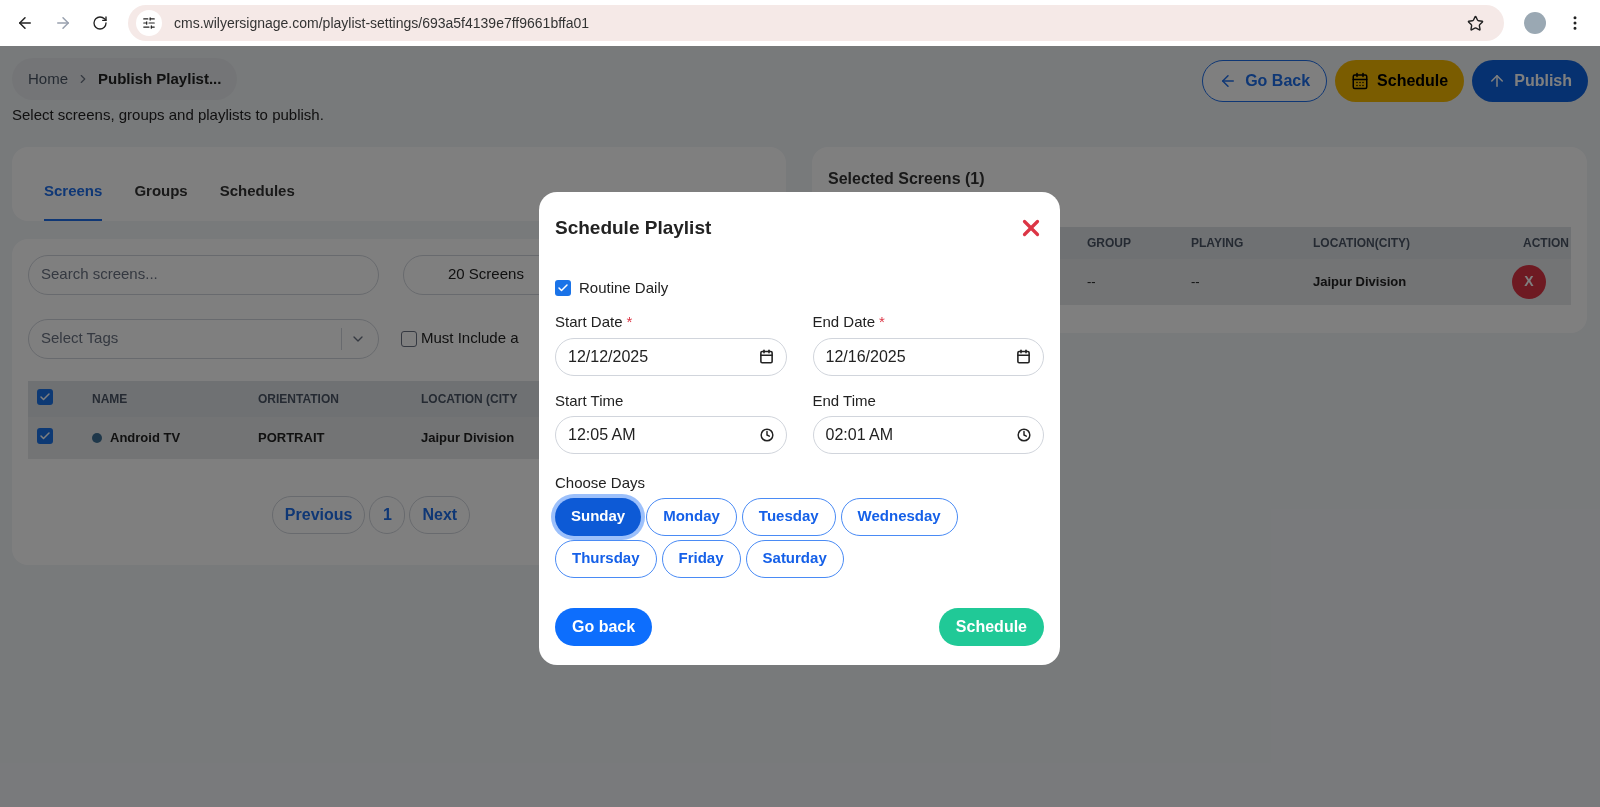 Image resolution: width=1600 pixels, height=807 pixels. Describe the element at coordinates (1265, 81) in the screenshot. I see `action-button: Go Back` at that location.